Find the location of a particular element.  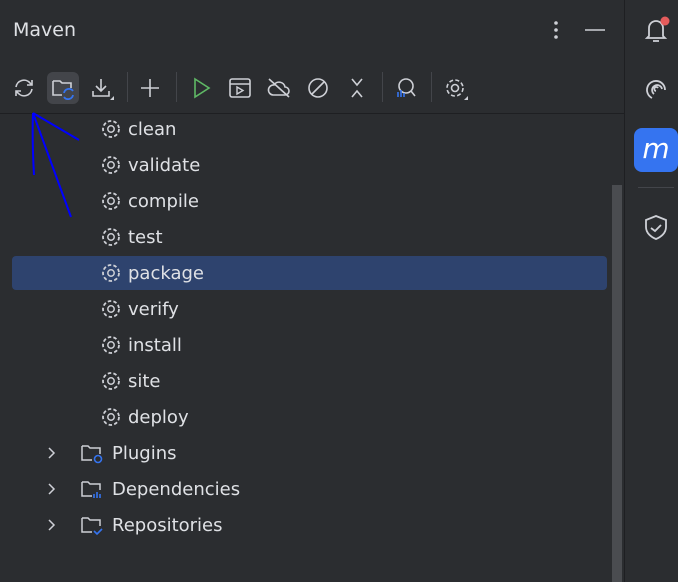

lifecycle-label: site is located at coordinates (144, 381).